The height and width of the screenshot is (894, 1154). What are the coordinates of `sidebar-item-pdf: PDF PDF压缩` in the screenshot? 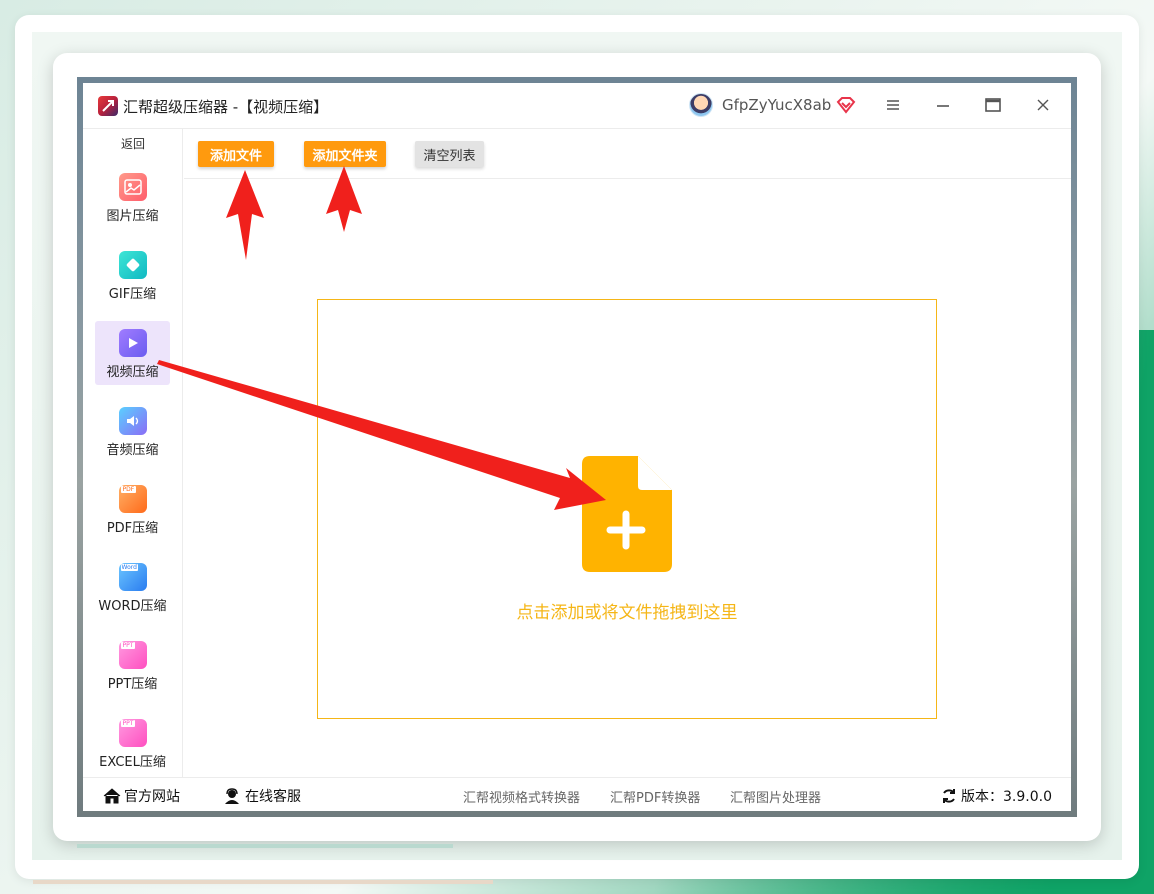 It's located at (132, 509).